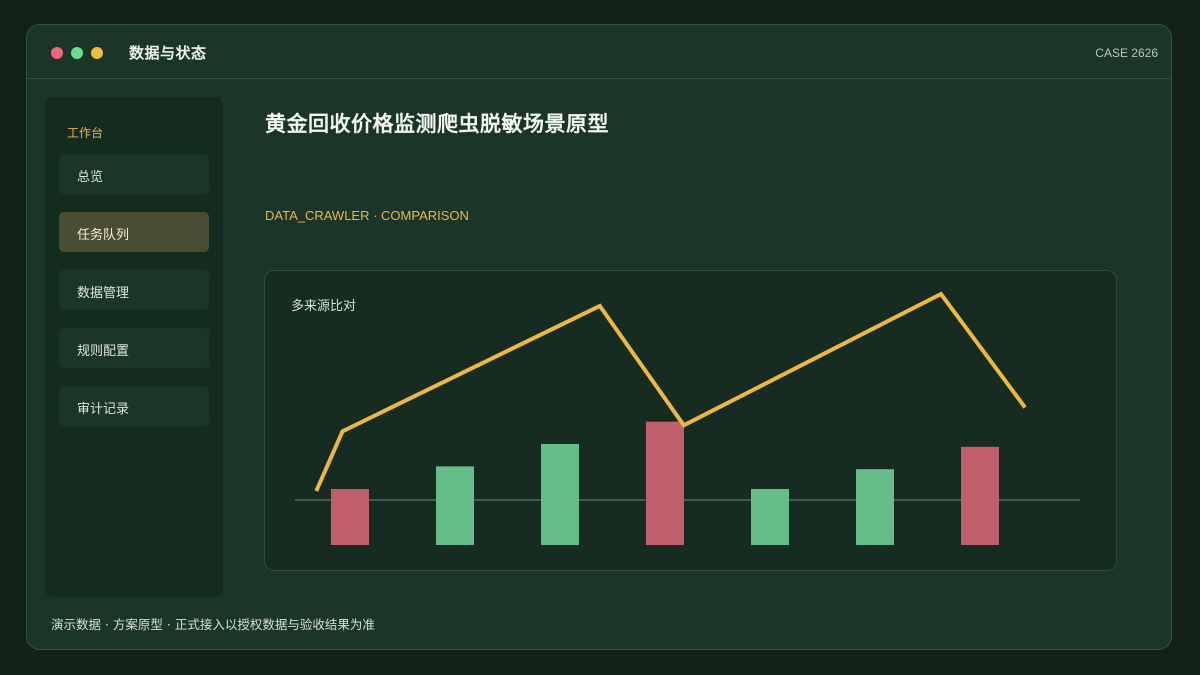  Describe the element at coordinates (57, 53) in the screenshot. I see `close-window-button` at that location.